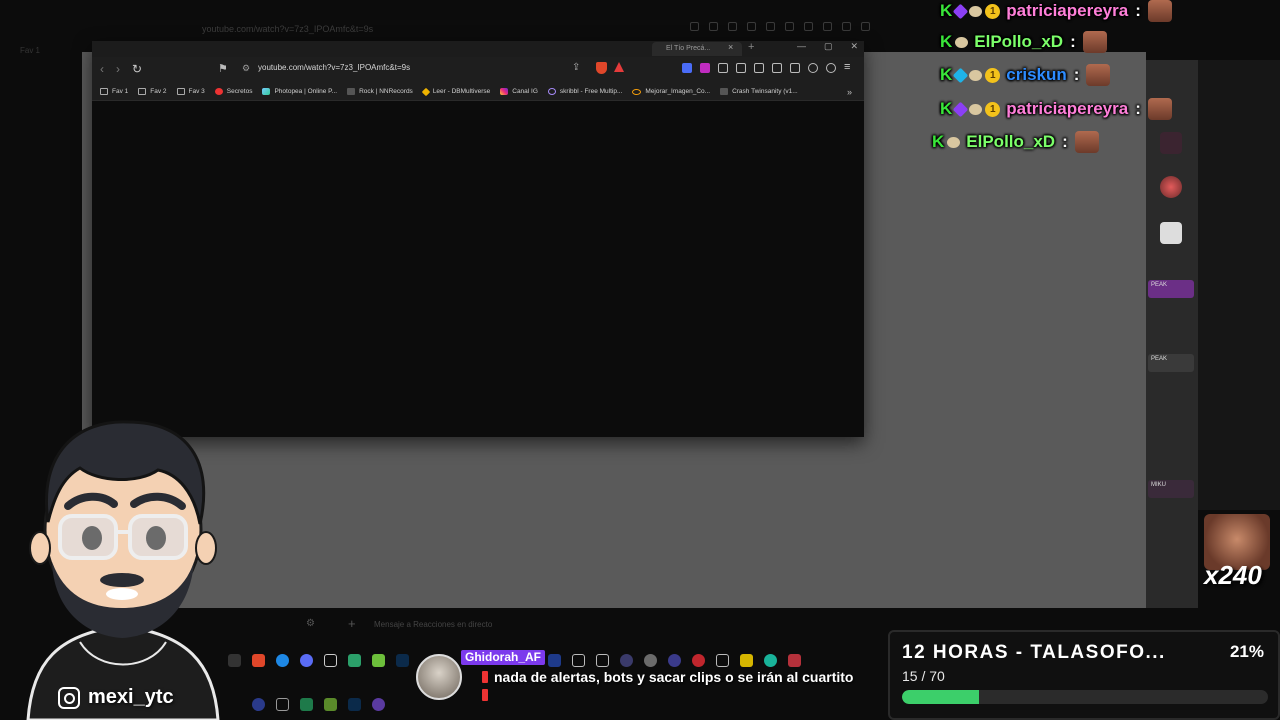 Image resolution: width=1280 pixels, height=720 pixels. What do you see at coordinates (923, 676) in the screenshot?
I see `goal-count: 15 / 70` at bounding box center [923, 676].